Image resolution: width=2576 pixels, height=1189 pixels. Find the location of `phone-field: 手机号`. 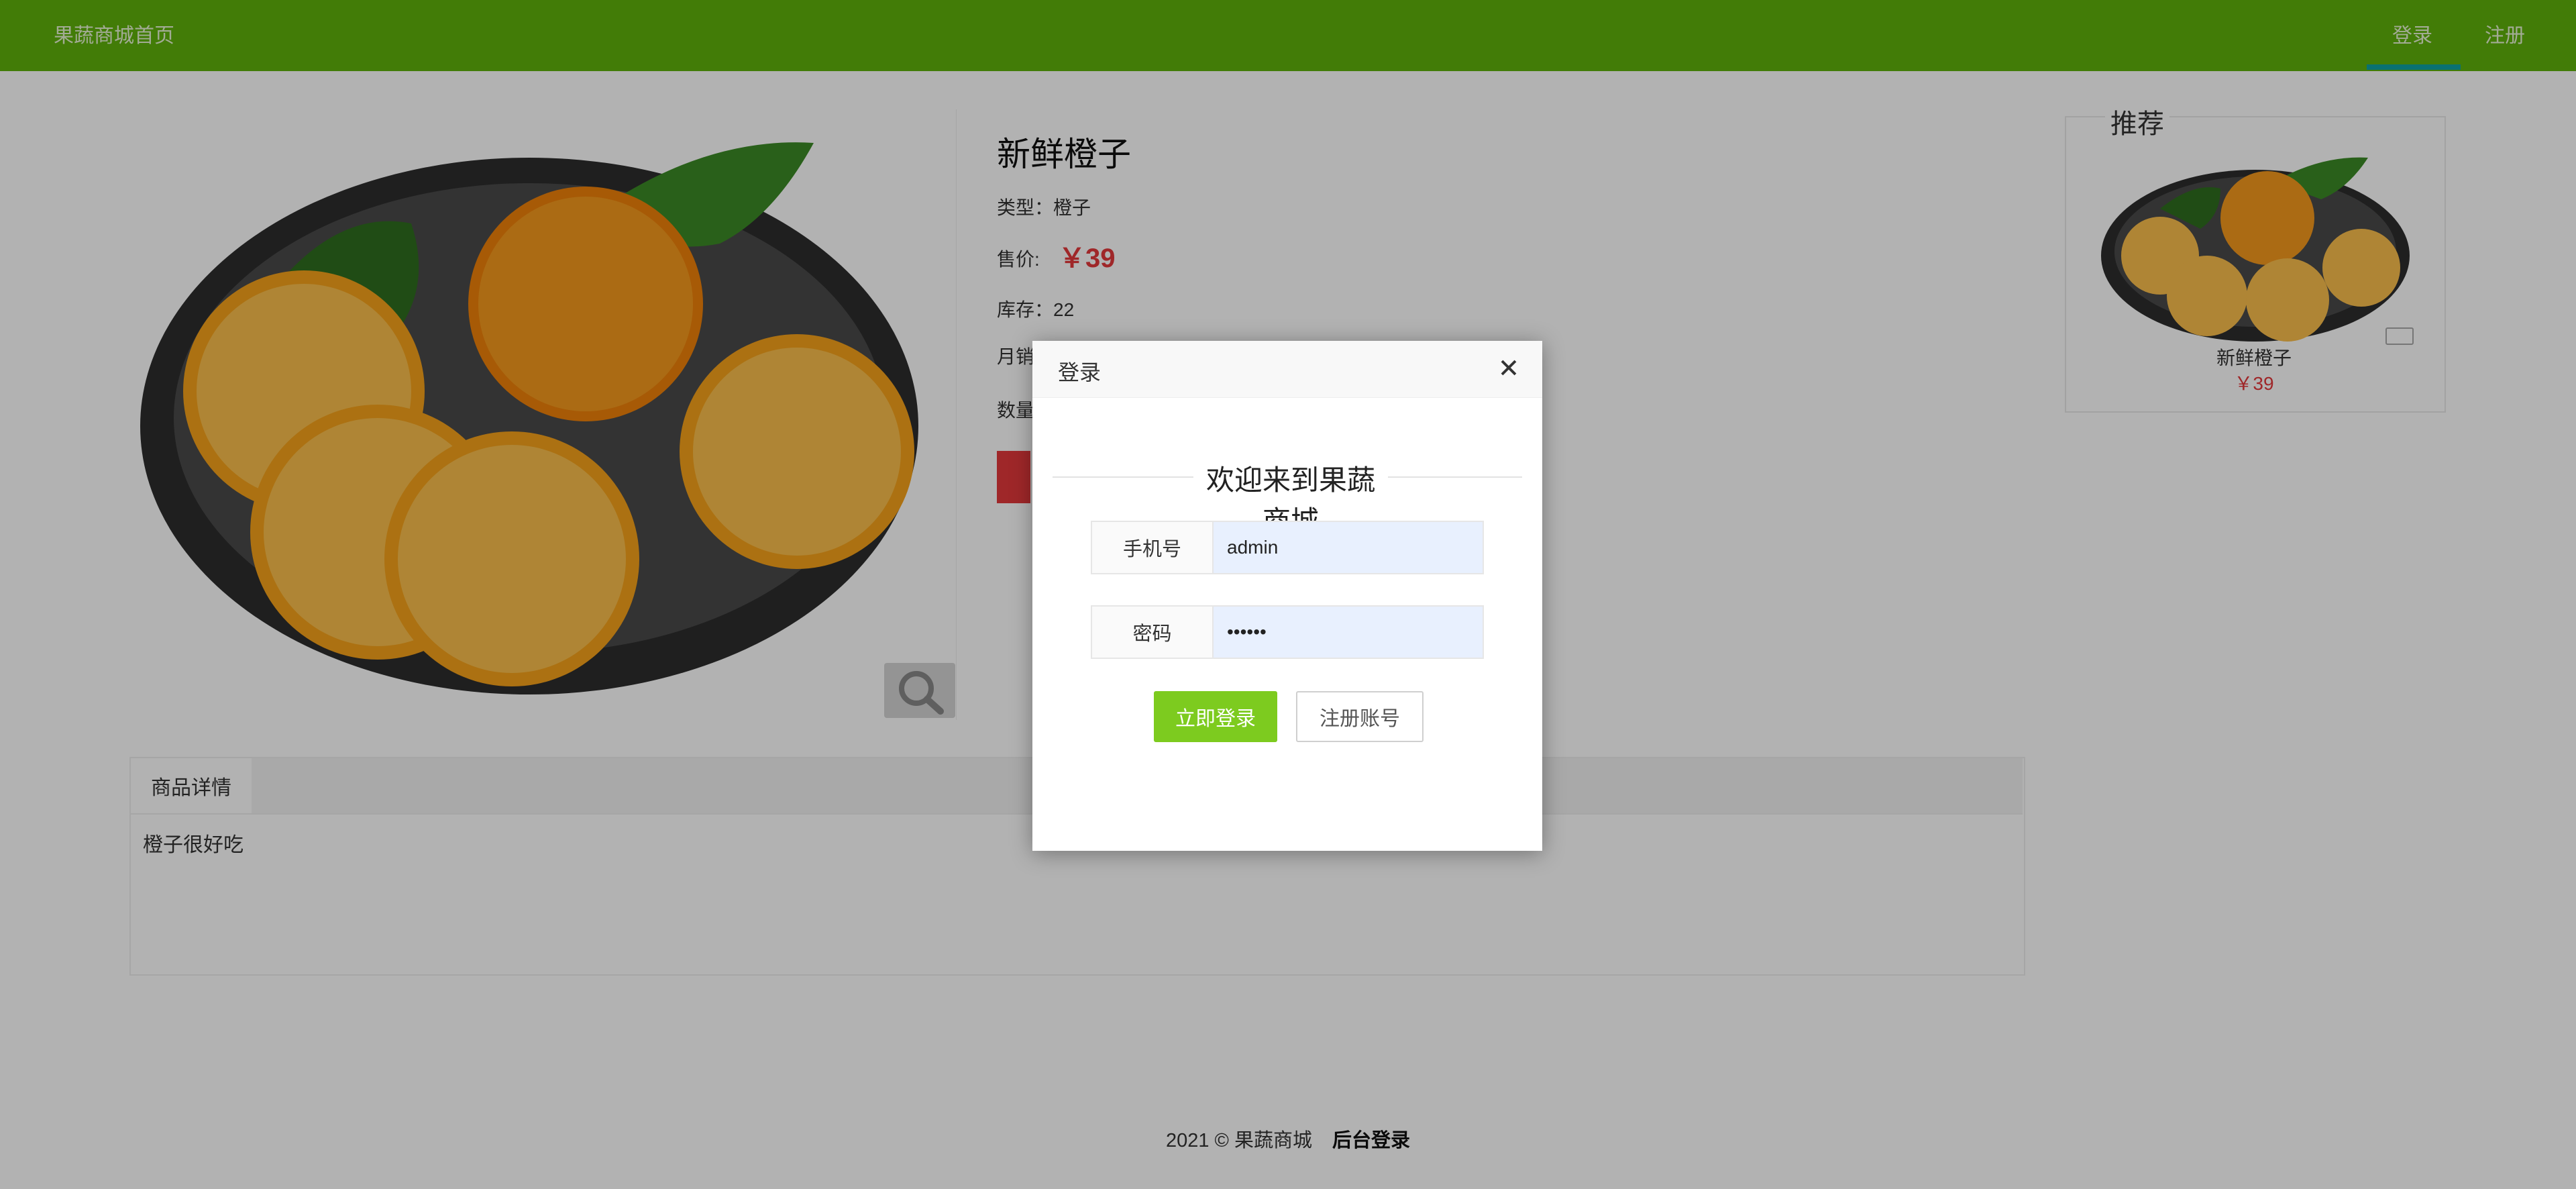

phone-field: 手机号 is located at coordinates (1287, 547).